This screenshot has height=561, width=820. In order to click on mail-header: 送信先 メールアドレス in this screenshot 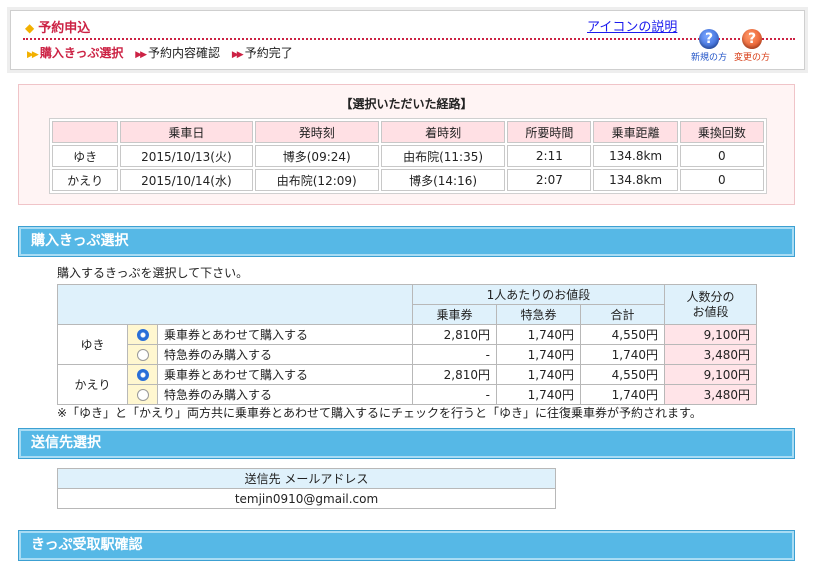, I will do `click(306, 478)`.